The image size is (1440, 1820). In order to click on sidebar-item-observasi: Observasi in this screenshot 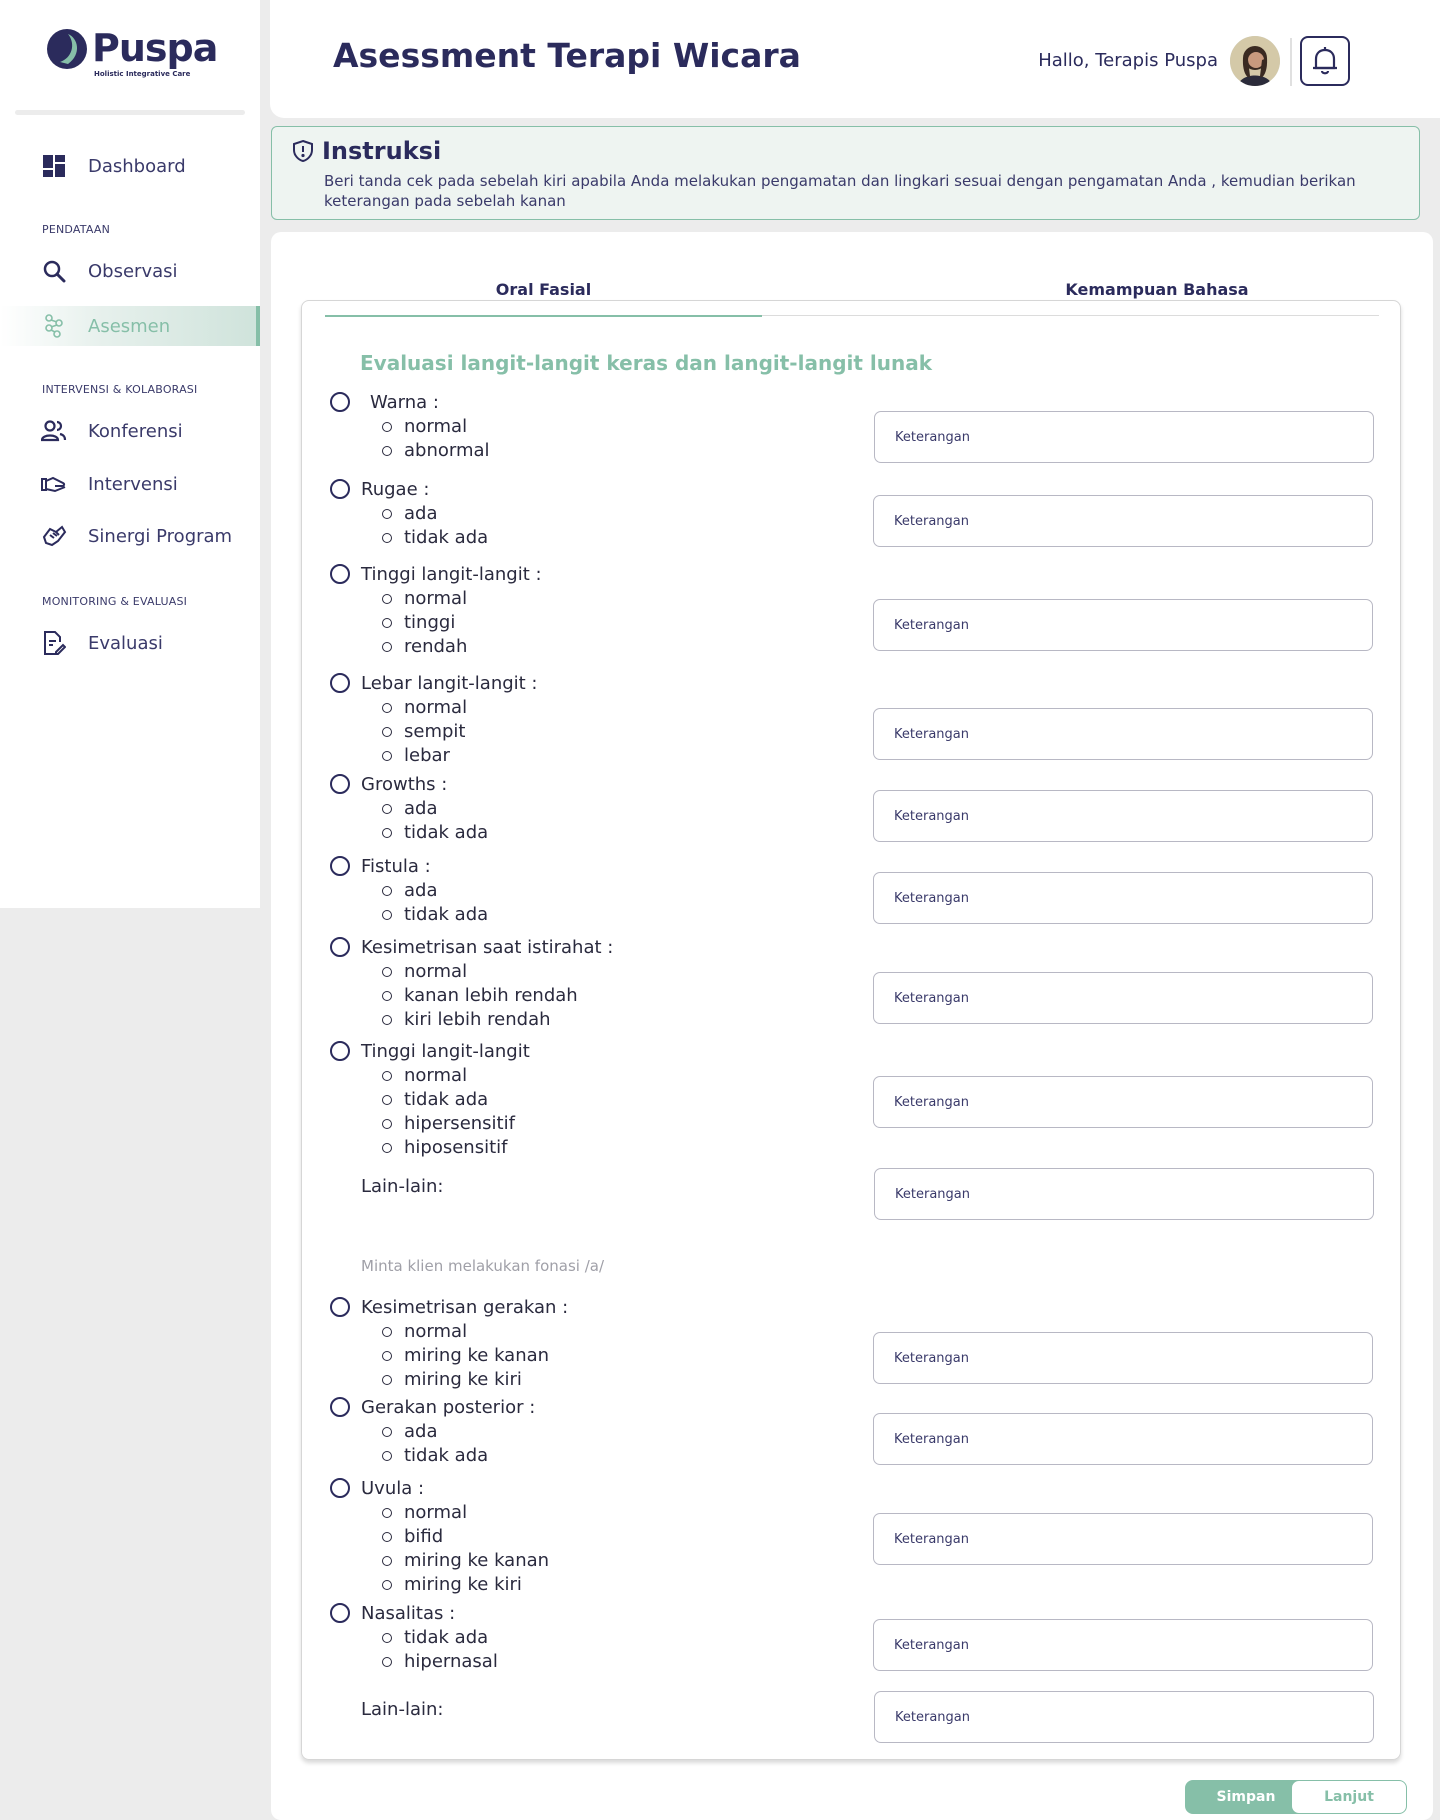, I will do `click(130, 271)`.